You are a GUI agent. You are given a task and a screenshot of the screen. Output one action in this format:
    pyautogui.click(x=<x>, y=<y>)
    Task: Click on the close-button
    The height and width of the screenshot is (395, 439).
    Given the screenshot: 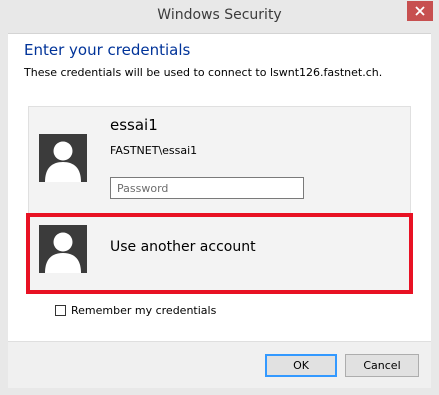 What is the action you would take?
    pyautogui.click(x=420, y=11)
    